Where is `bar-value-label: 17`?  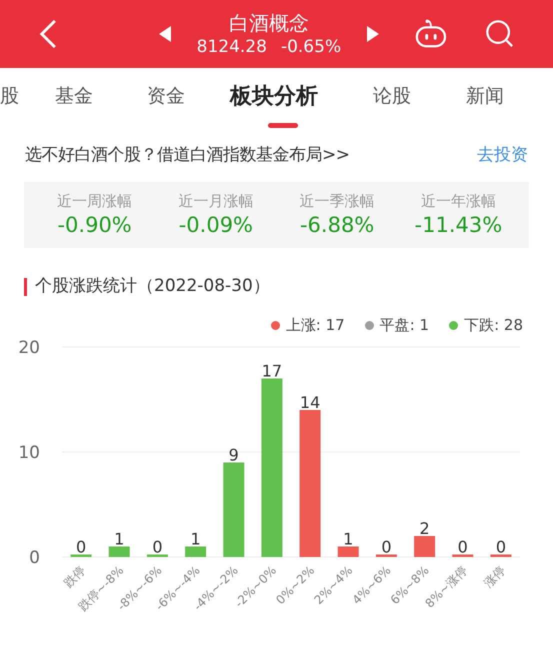
bar-value-label: 17 is located at coordinates (272, 370).